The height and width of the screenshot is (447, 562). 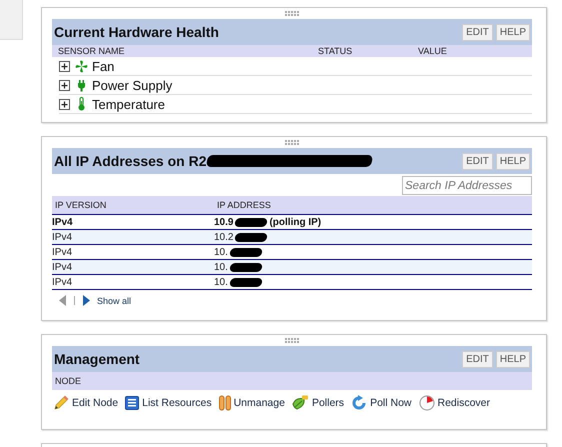 What do you see at coordinates (177, 403) in the screenshot?
I see `action-link: List Resources` at bounding box center [177, 403].